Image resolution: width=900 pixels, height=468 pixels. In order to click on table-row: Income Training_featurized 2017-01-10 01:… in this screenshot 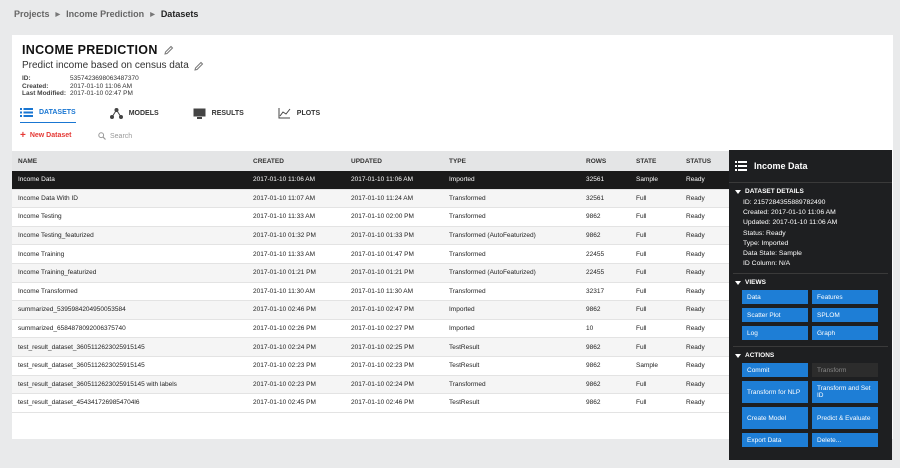, I will do `click(371, 273)`.